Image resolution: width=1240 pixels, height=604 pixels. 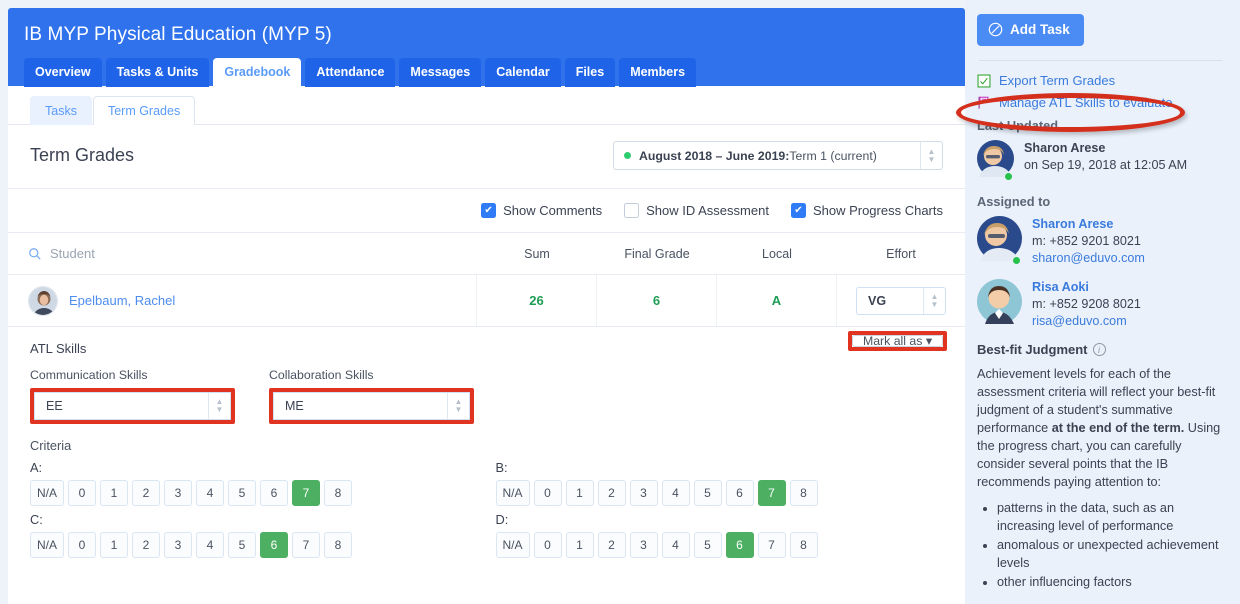 I want to click on last-updated-name: Sharon Arese, so click(x=1065, y=148).